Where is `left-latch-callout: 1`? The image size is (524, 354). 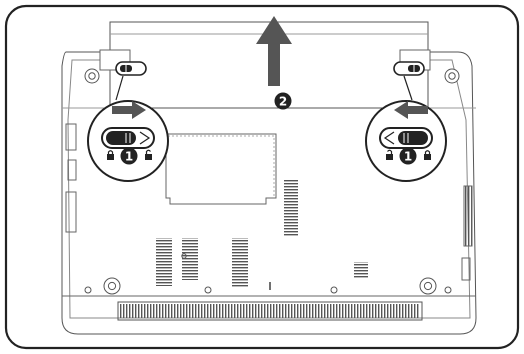
left-latch-callout: 1 is located at coordinates (128, 141).